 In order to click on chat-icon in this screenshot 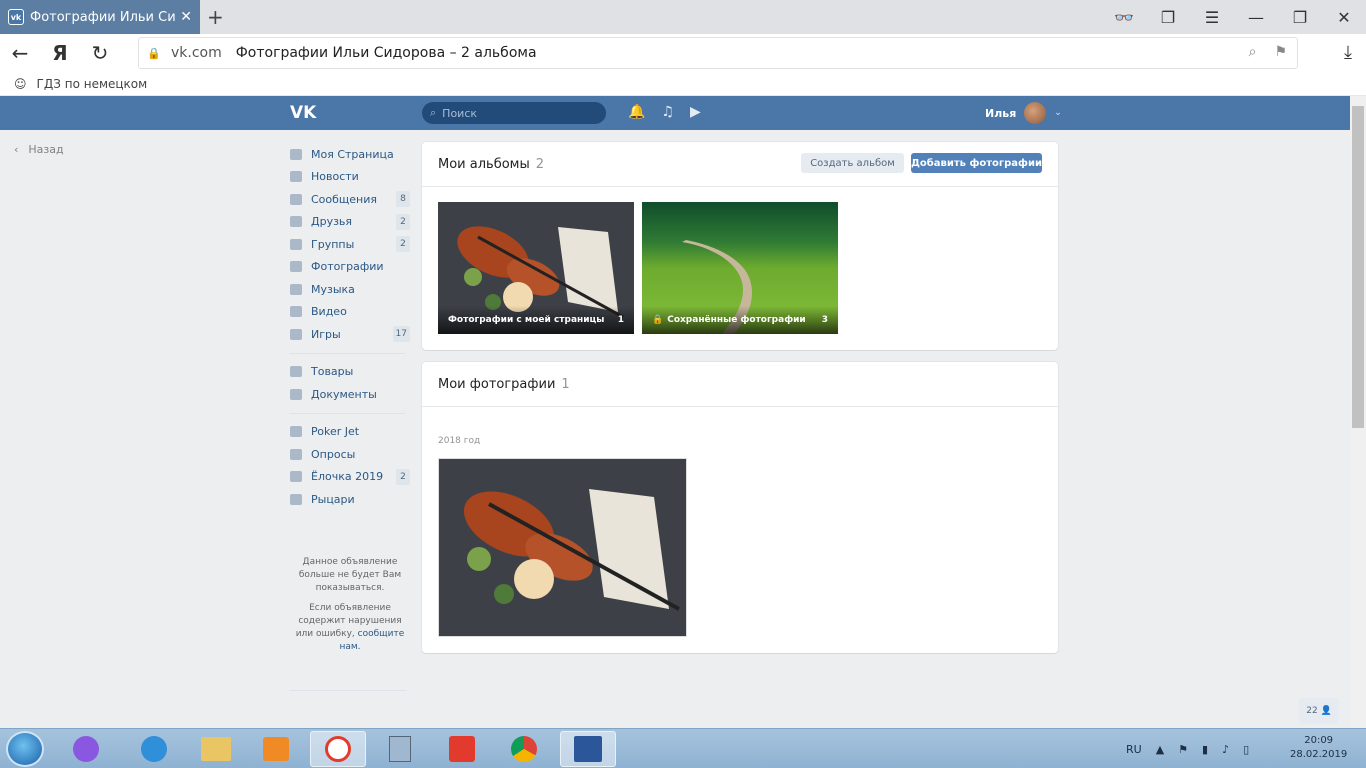, I will do `click(296, 199)`.